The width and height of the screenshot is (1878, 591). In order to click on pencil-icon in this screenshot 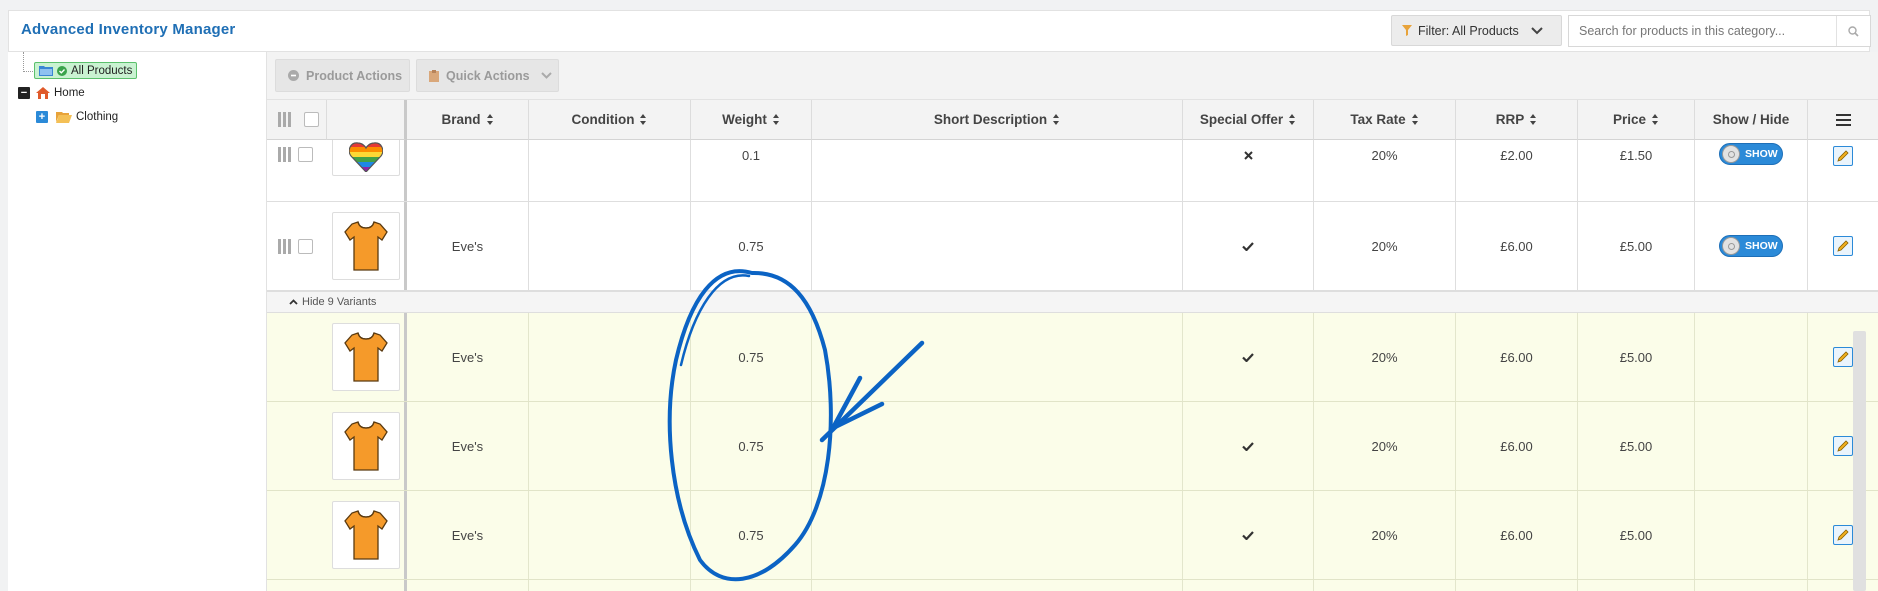, I will do `click(1843, 246)`.